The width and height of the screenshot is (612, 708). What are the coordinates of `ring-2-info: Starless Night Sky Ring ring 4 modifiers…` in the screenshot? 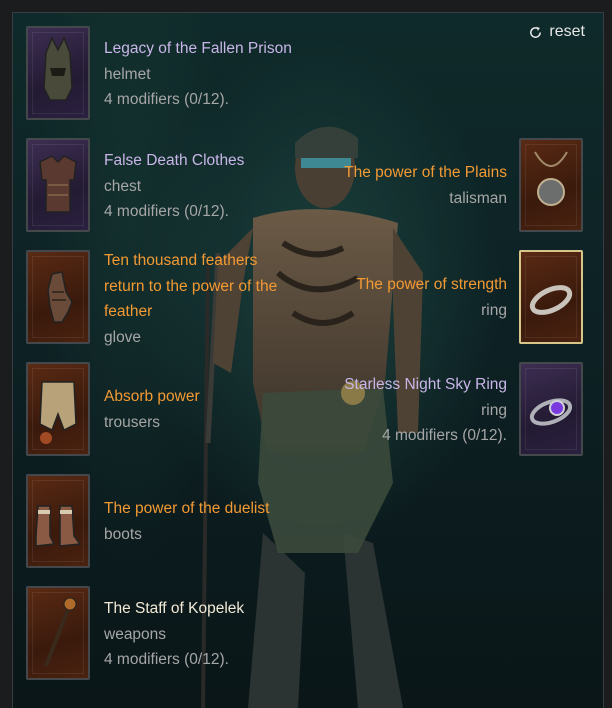 It's located at (425, 410).